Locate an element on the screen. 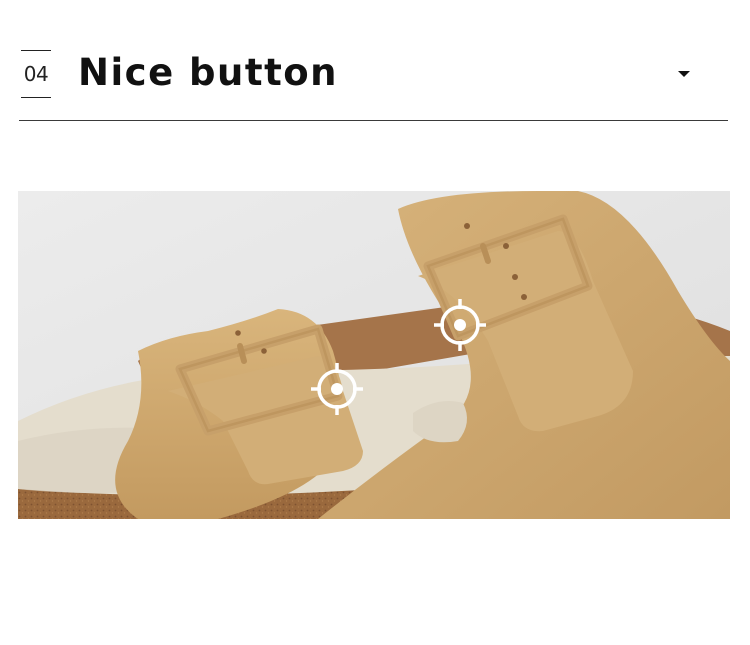  caret-down-icon is located at coordinates (684, 74).